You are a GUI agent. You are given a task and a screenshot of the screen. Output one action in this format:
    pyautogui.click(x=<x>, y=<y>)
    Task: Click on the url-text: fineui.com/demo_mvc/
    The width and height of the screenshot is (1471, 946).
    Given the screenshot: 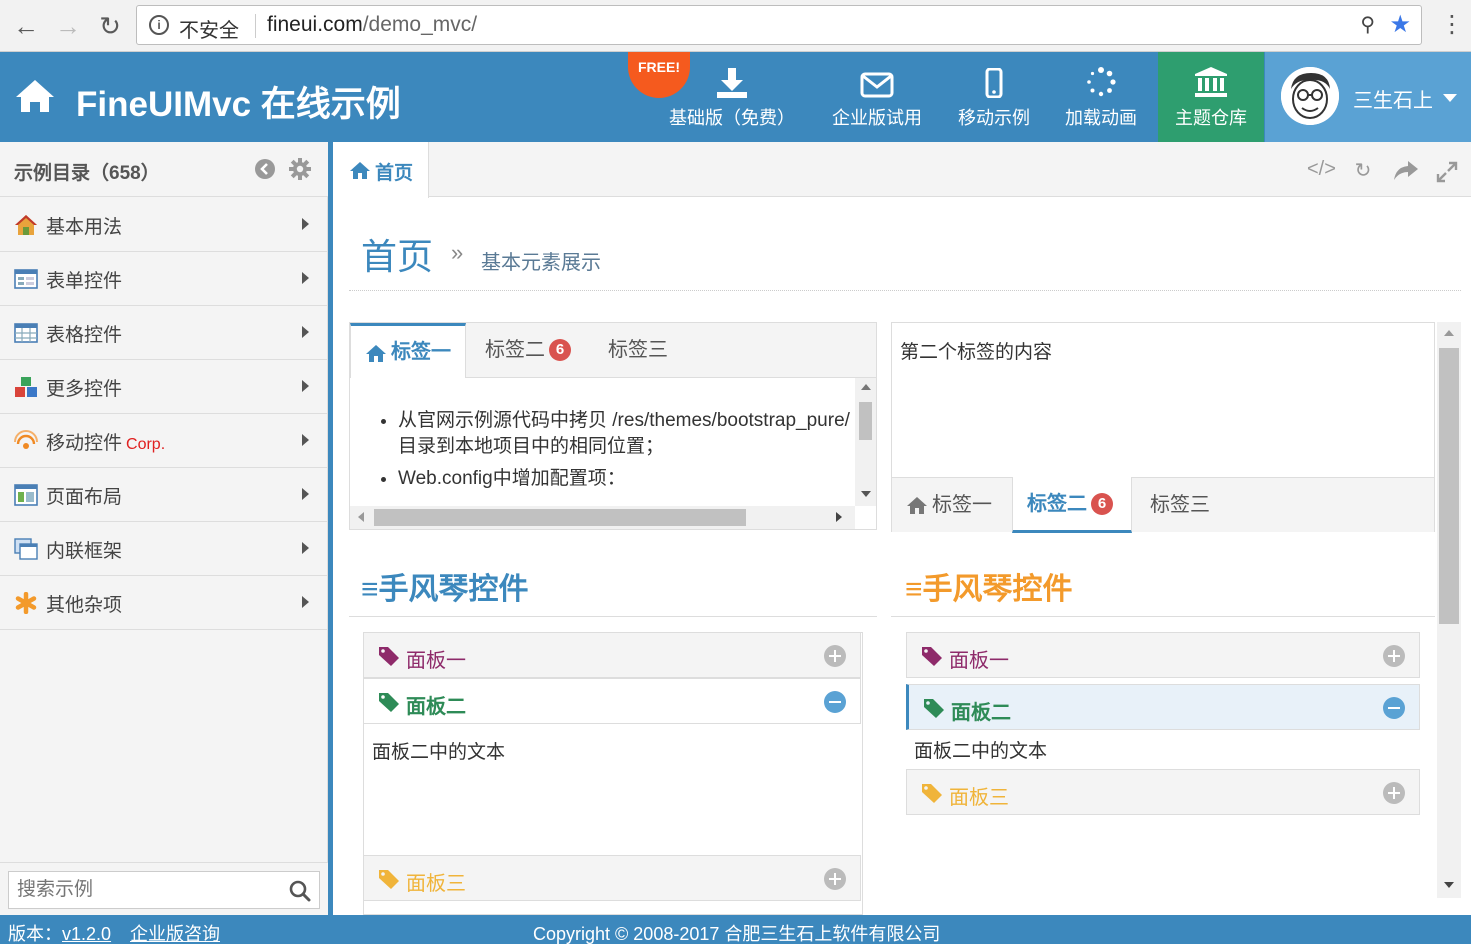 What is the action you would take?
    pyautogui.click(x=372, y=25)
    